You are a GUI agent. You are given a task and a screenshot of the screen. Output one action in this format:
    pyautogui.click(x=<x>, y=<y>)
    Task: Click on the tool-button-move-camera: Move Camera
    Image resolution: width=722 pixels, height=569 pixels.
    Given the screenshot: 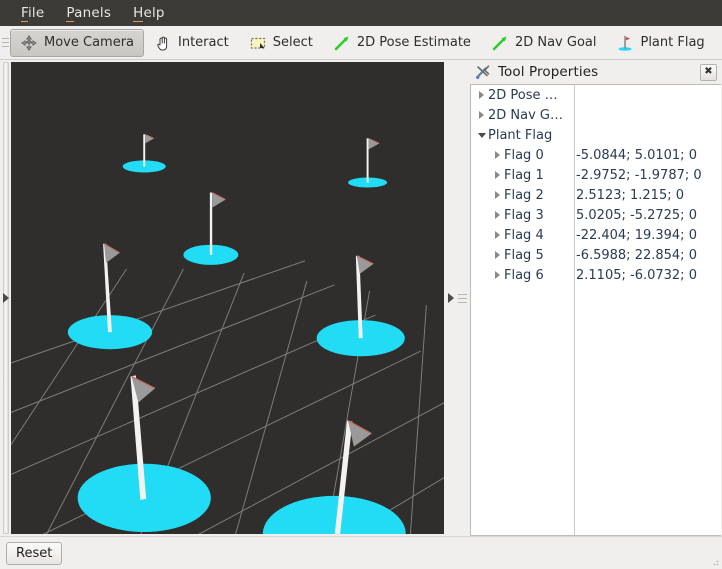 What is the action you would take?
    pyautogui.click(x=77, y=42)
    